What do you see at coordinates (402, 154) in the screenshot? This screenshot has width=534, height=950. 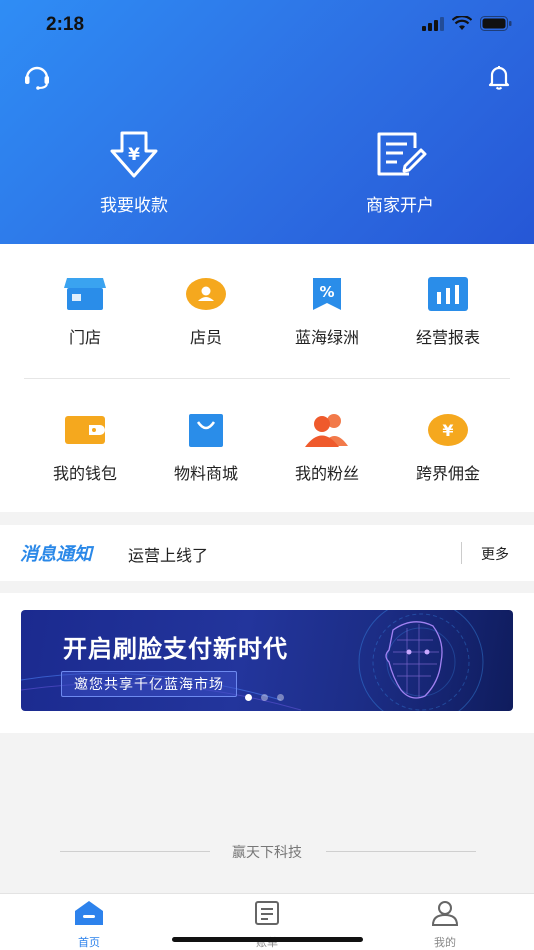 I see `edit-document-icon` at bounding box center [402, 154].